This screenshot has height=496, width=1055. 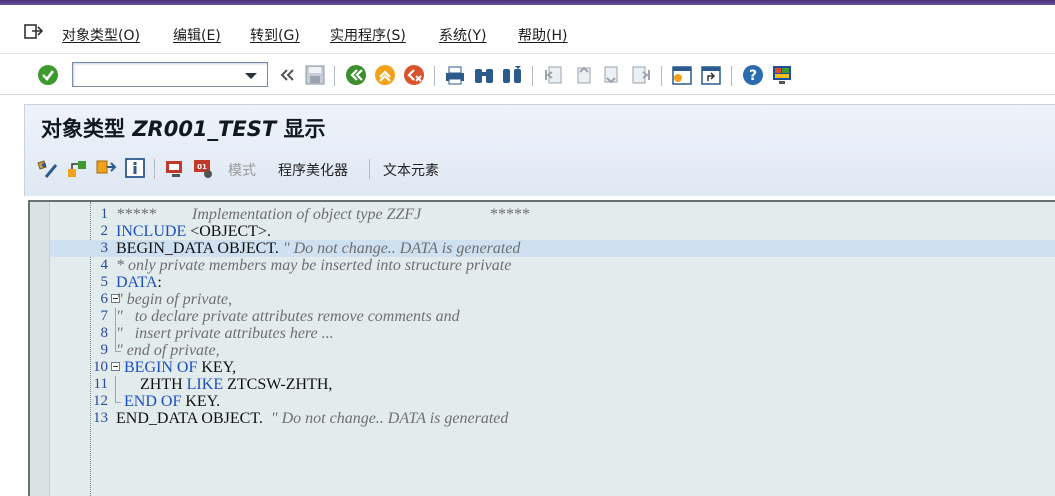 What do you see at coordinates (385, 75) in the screenshot?
I see `exit-icon` at bounding box center [385, 75].